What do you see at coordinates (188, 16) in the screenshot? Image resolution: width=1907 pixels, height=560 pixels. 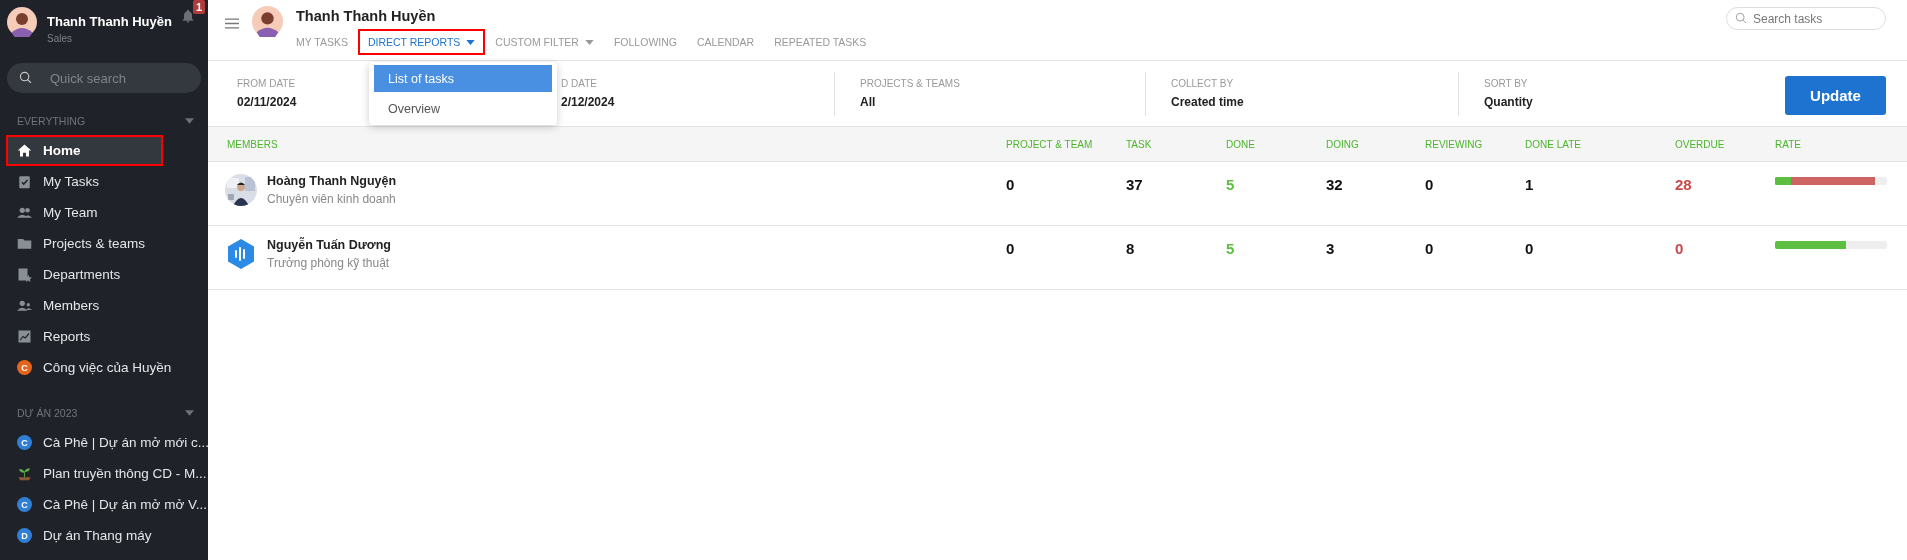 I see `bell-icon` at bounding box center [188, 16].